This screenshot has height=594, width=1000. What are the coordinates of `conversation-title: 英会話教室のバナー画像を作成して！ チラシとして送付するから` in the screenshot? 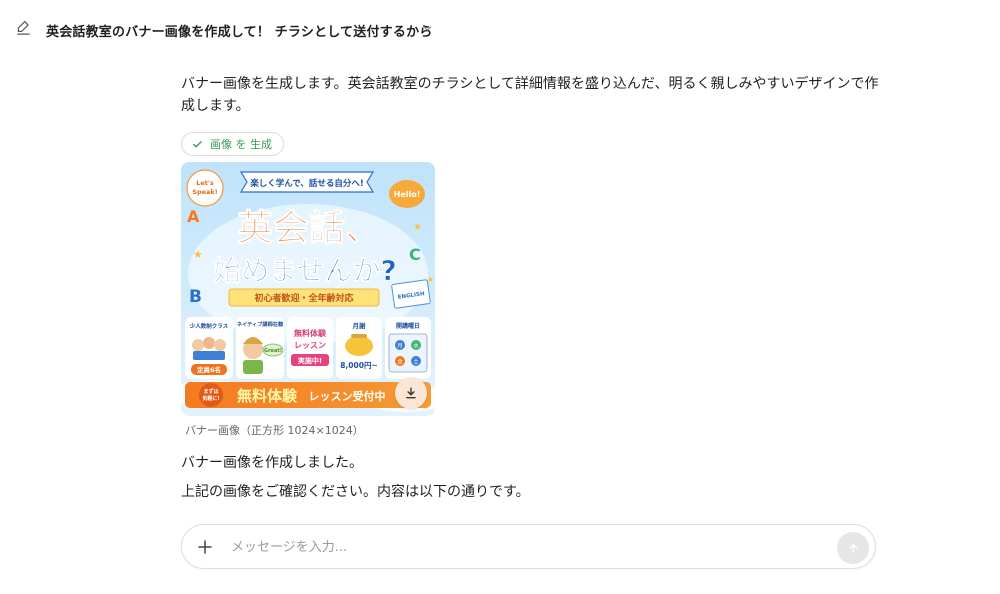 It's located at (239, 30).